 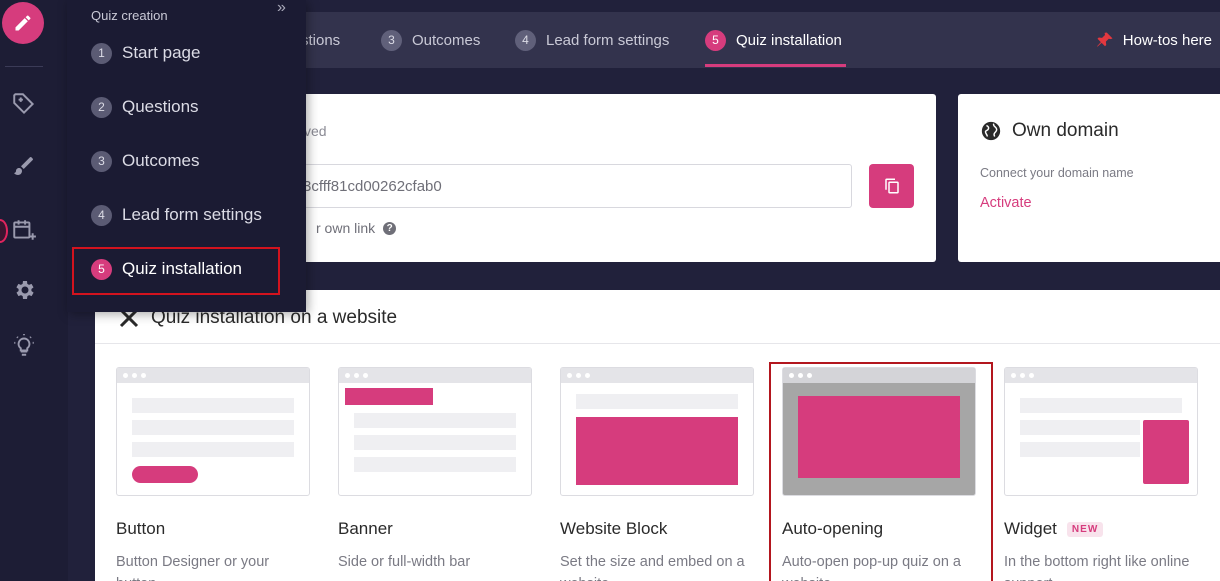 I want to click on menu-item-label: Lead form settings, so click(x=192, y=214).